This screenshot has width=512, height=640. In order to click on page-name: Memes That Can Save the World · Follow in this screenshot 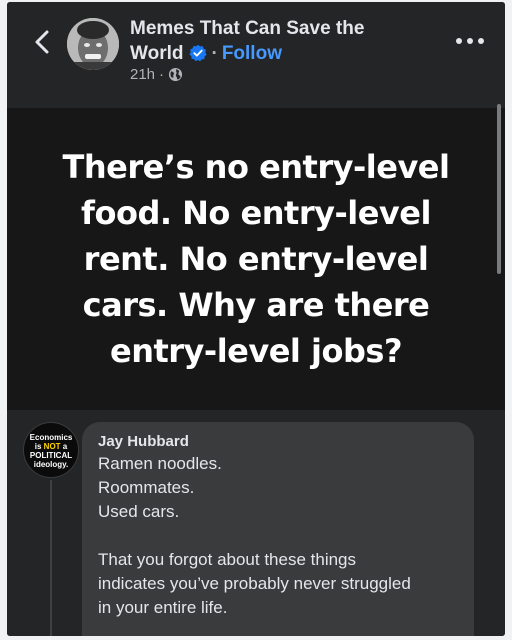, I will do `click(270, 41)`.